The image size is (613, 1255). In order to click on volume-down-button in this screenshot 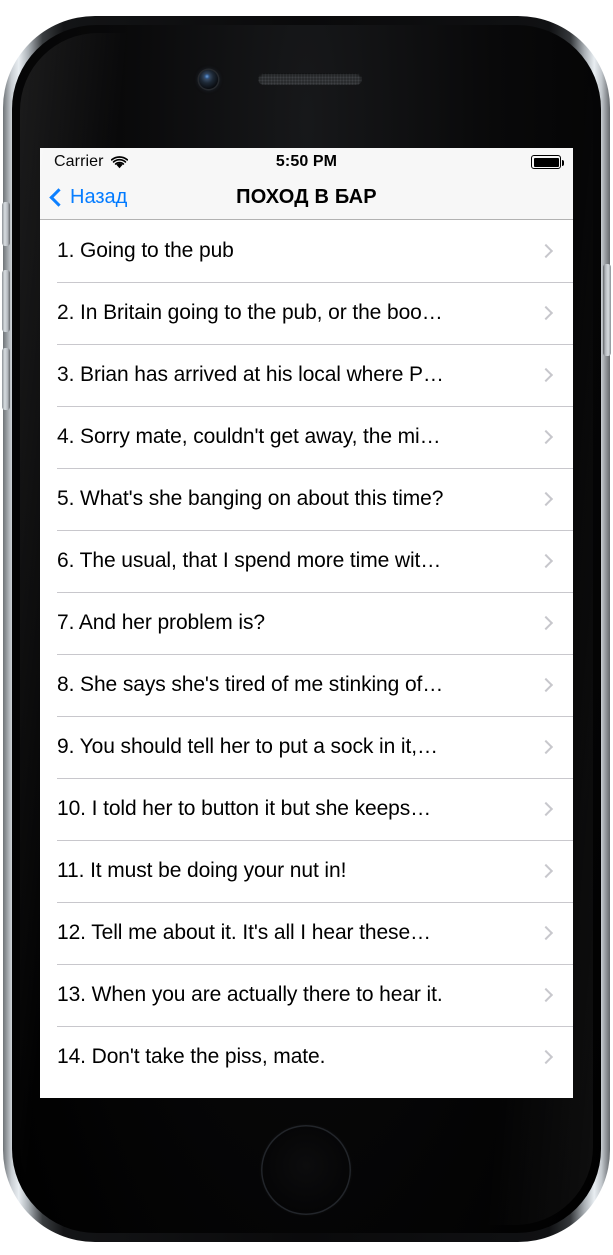, I will do `click(6, 379)`.